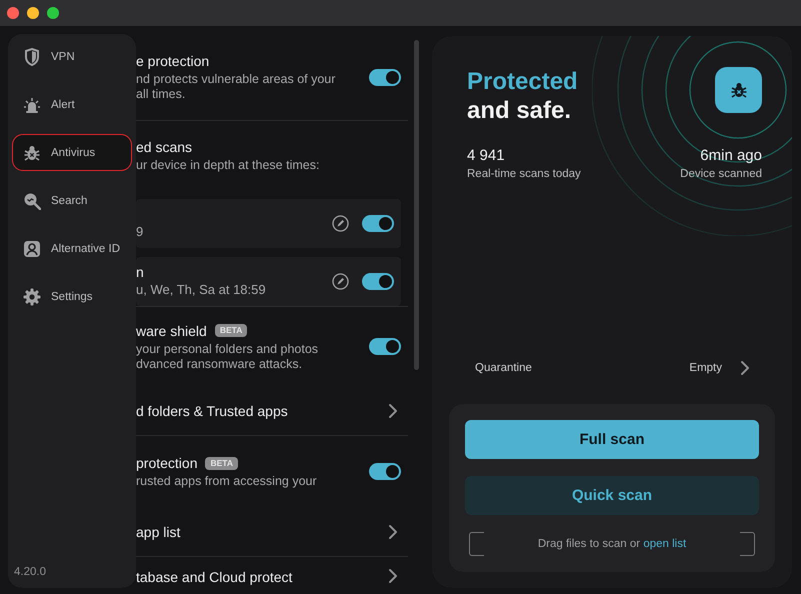  What do you see at coordinates (519, 111) in the screenshot?
I see `status-subline: and safe.` at bounding box center [519, 111].